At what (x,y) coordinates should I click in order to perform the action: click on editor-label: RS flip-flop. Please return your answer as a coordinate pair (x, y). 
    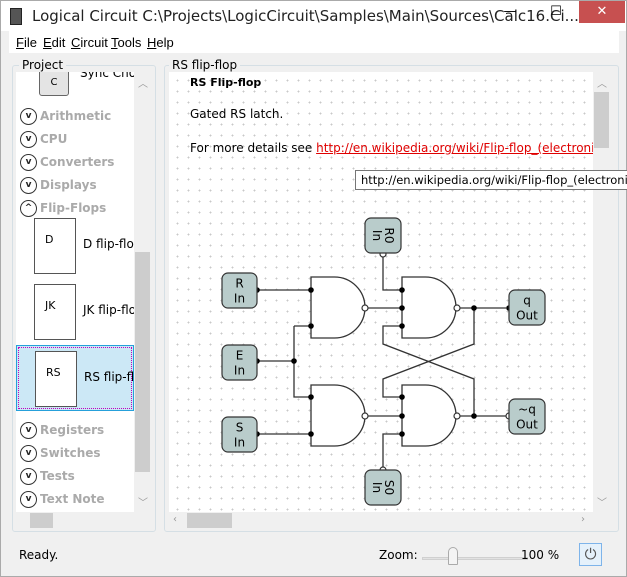
    Looking at the image, I should click on (205, 65).